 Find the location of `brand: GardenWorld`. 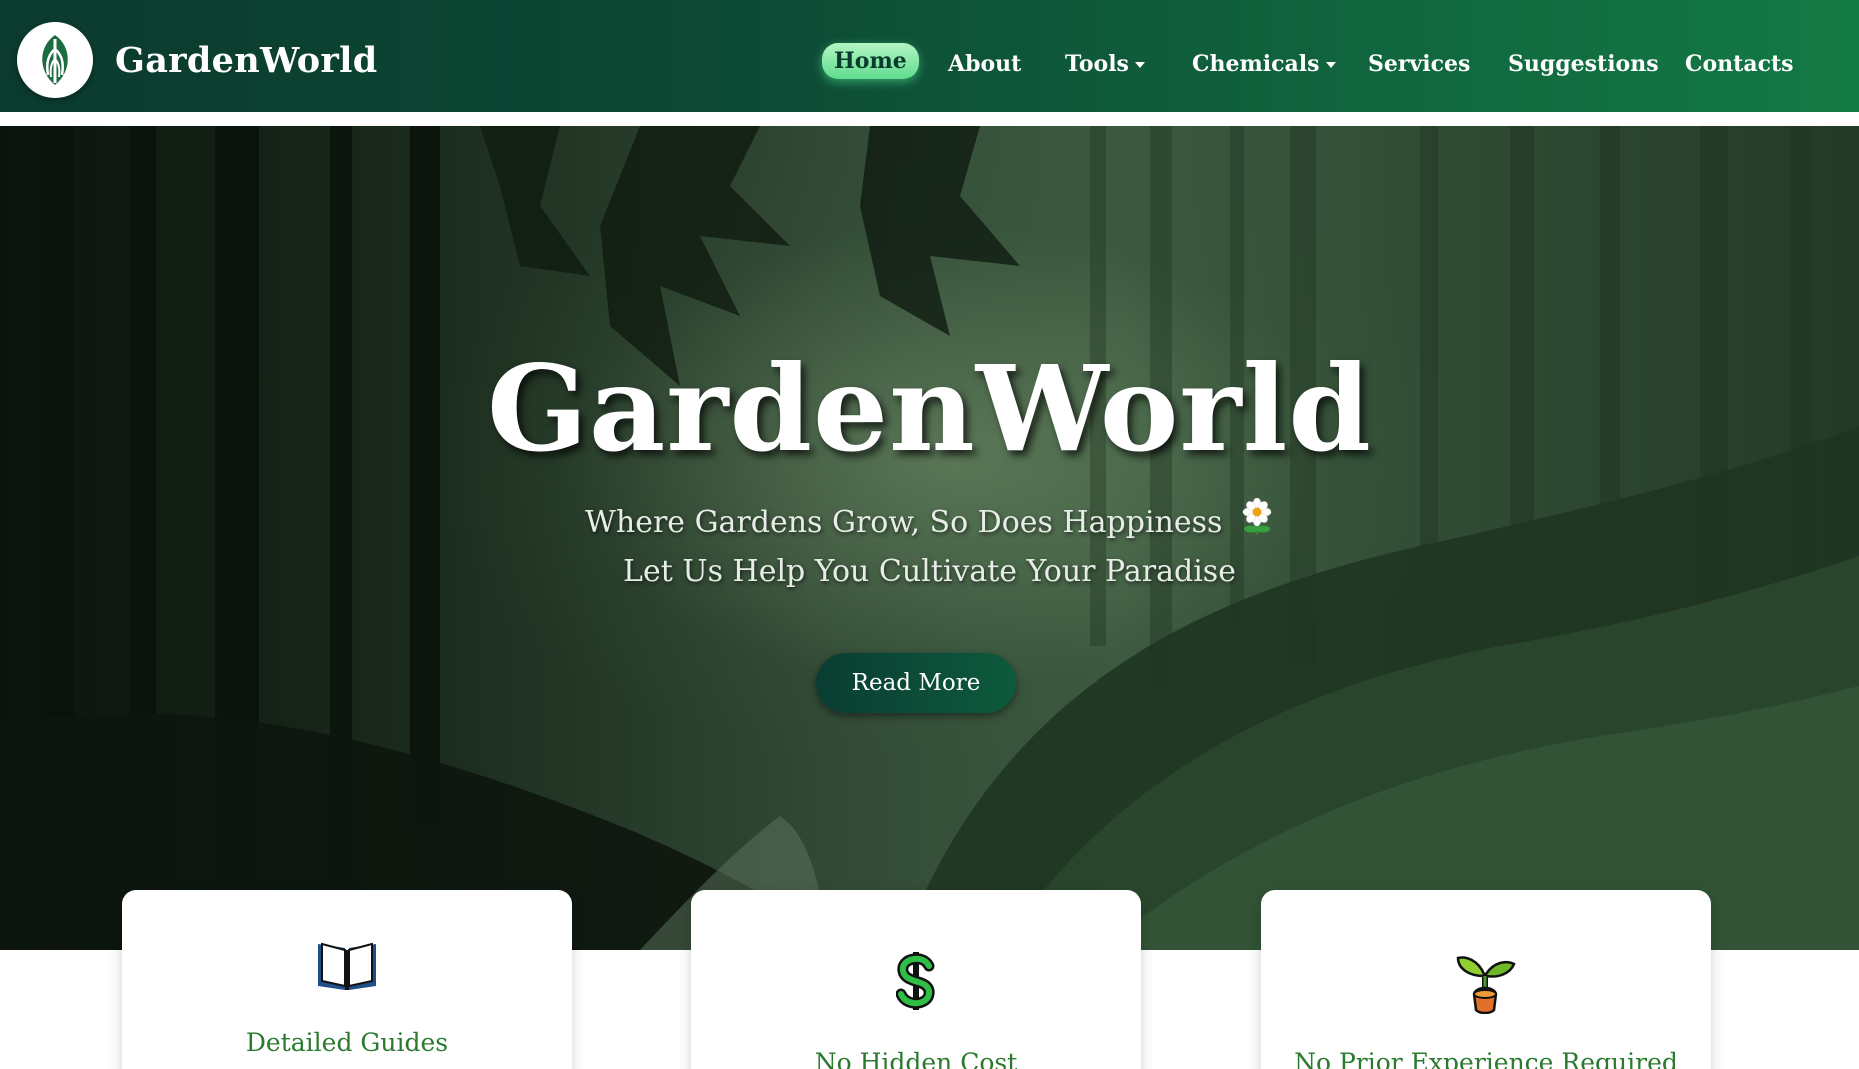

brand: GardenWorld is located at coordinates (197, 60).